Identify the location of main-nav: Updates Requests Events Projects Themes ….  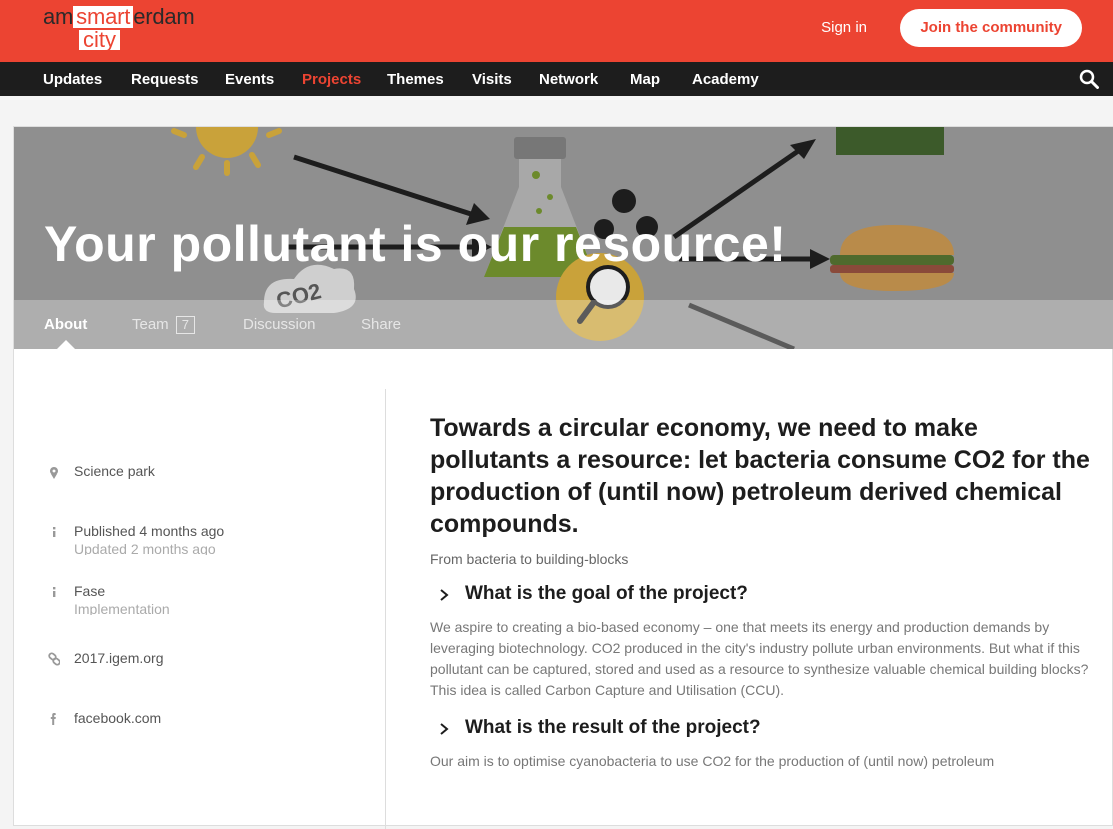
(556, 79).